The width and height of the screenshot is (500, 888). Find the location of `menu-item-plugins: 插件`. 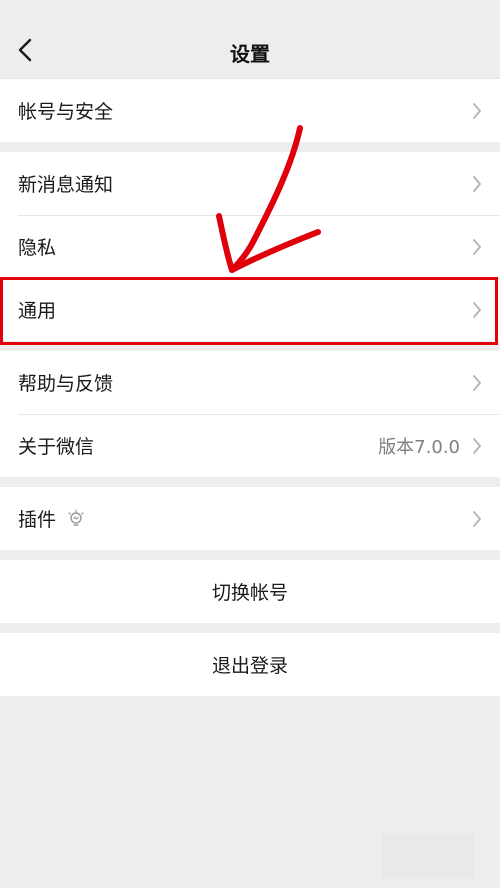

menu-item-plugins: 插件 is located at coordinates (250, 518).